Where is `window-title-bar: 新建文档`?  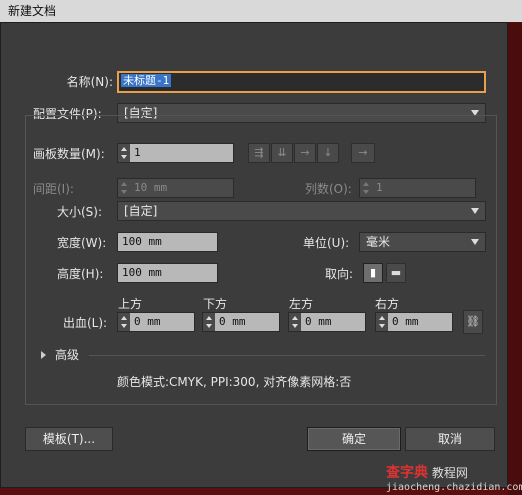 window-title-bar: 新建文档 is located at coordinates (261, 11).